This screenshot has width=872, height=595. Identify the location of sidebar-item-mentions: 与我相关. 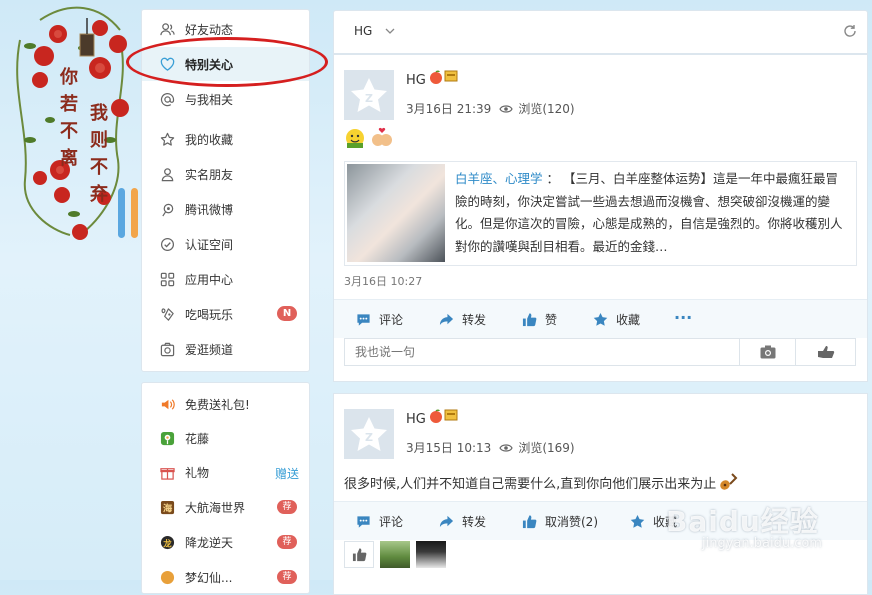
(225, 99).